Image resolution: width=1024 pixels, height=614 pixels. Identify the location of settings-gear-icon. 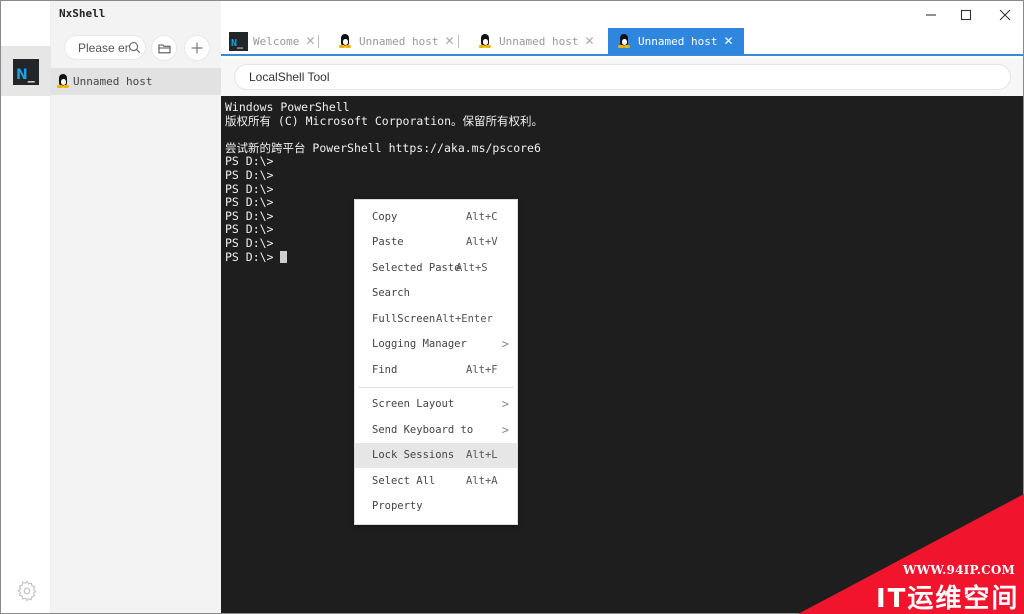
(27, 591).